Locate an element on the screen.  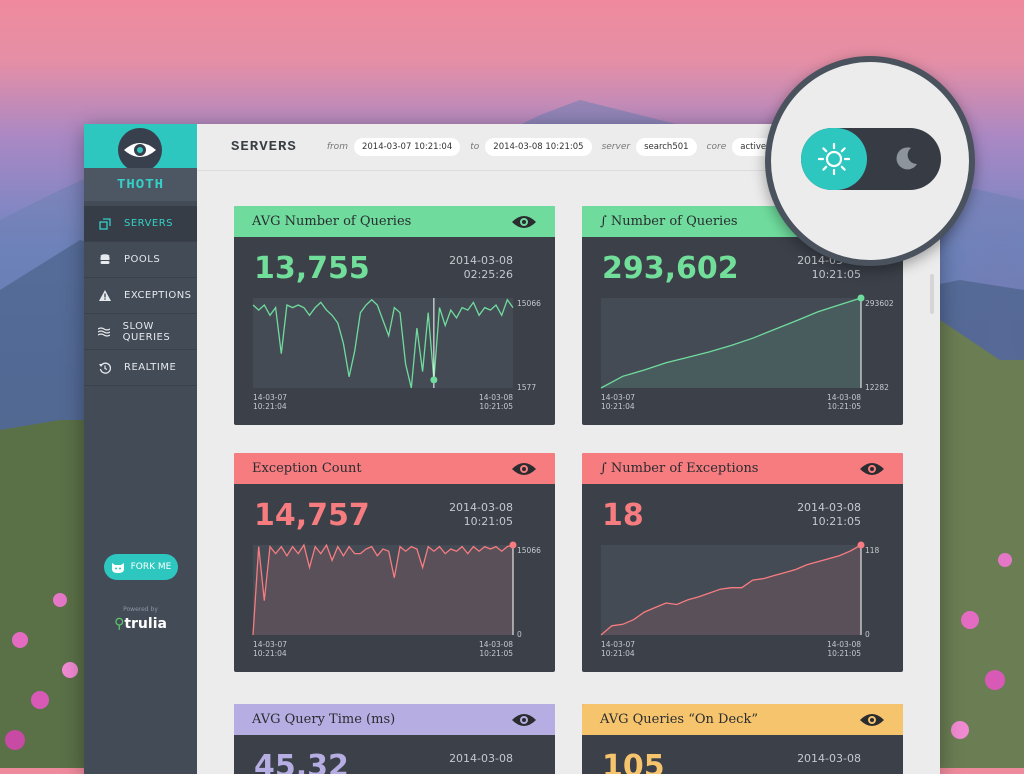
scrollbar is located at coordinates (932, 294).